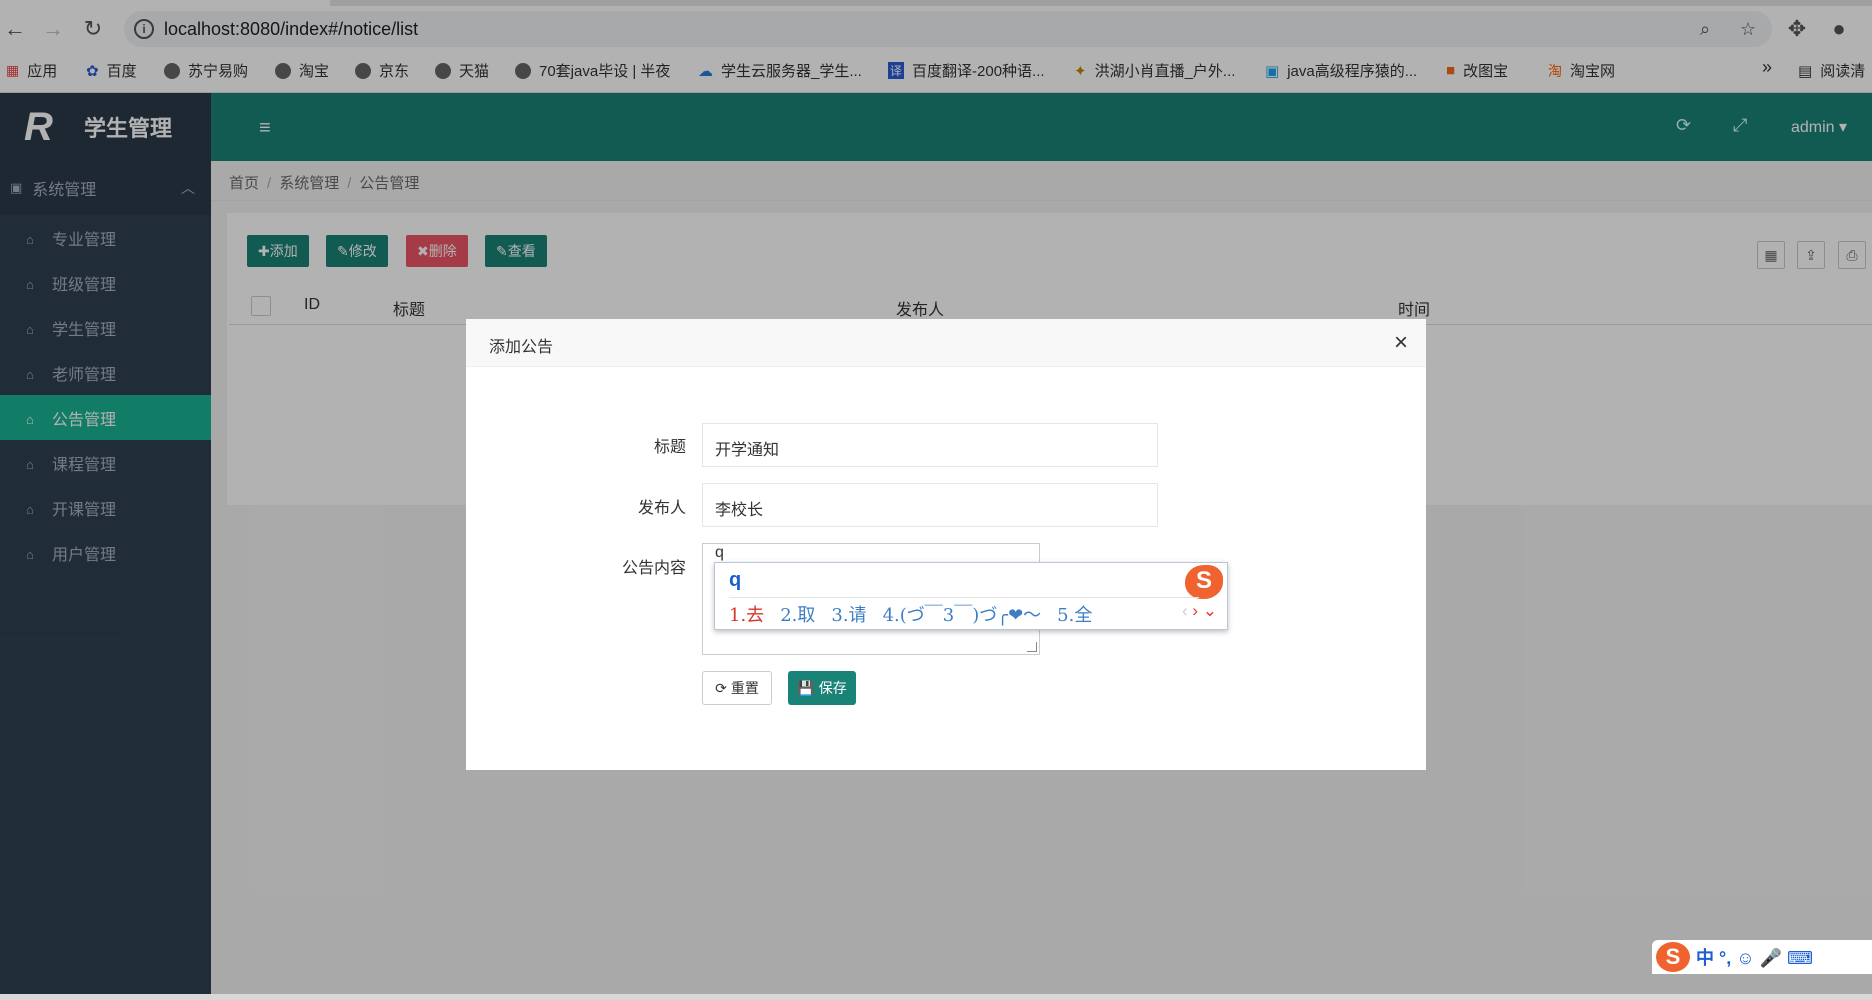  What do you see at coordinates (936, 997) in the screenshot?
I see `bottom-strip` at bounding box center [936, 997].